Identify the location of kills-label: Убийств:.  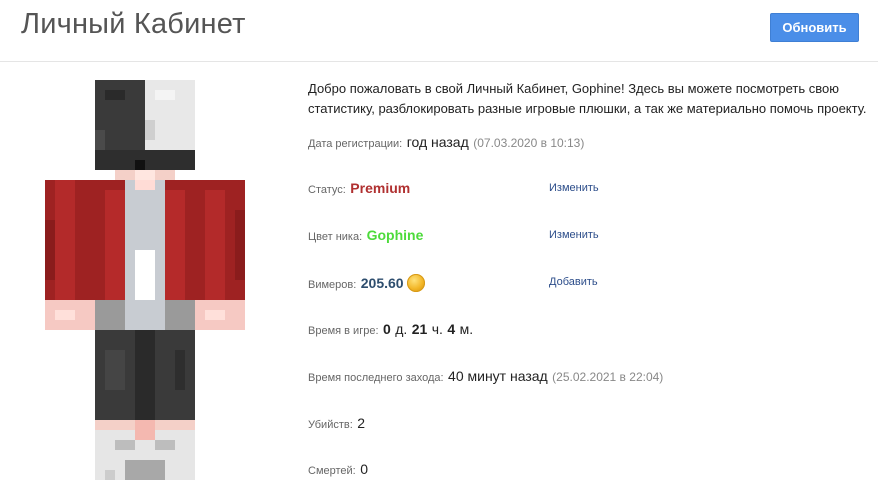
(330, 425).